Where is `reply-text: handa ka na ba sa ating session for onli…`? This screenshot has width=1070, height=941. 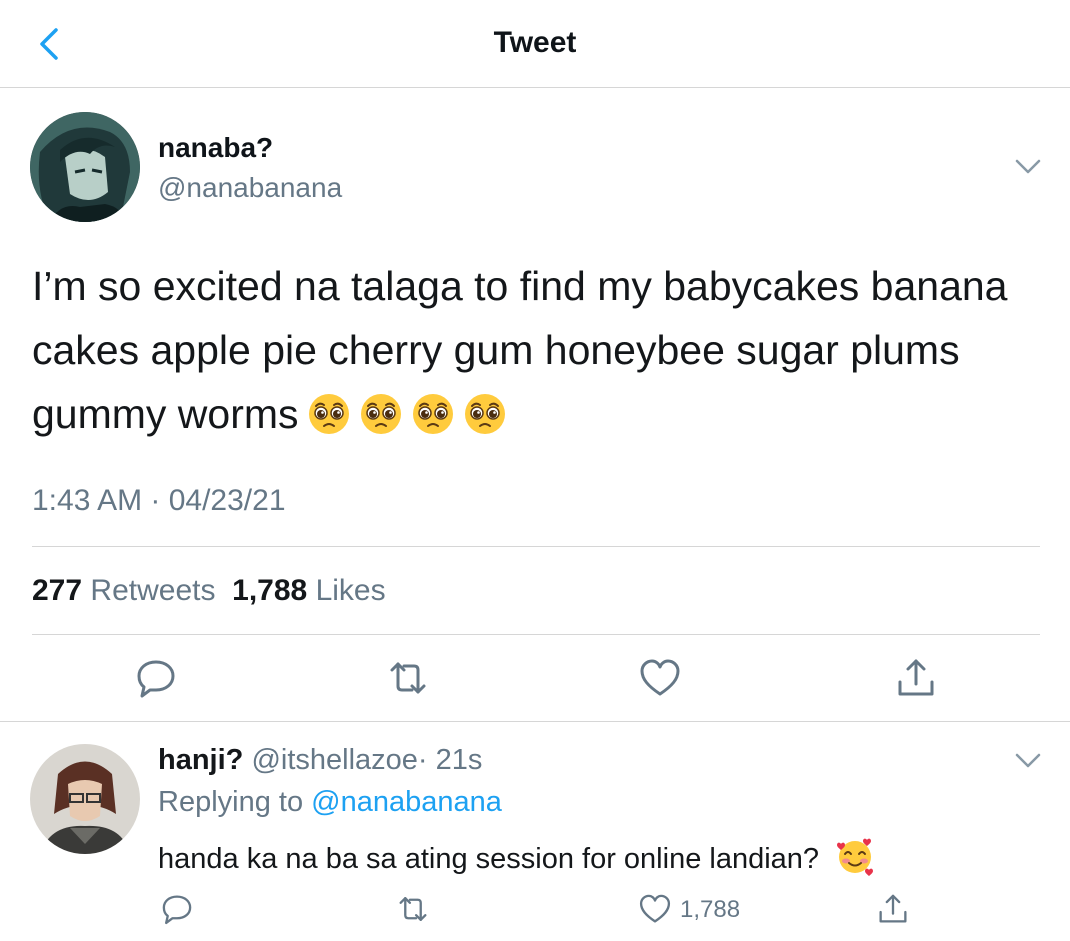 reply-text: handa ka na ba sa ating session for onli… is located at coordinates (516, 856).